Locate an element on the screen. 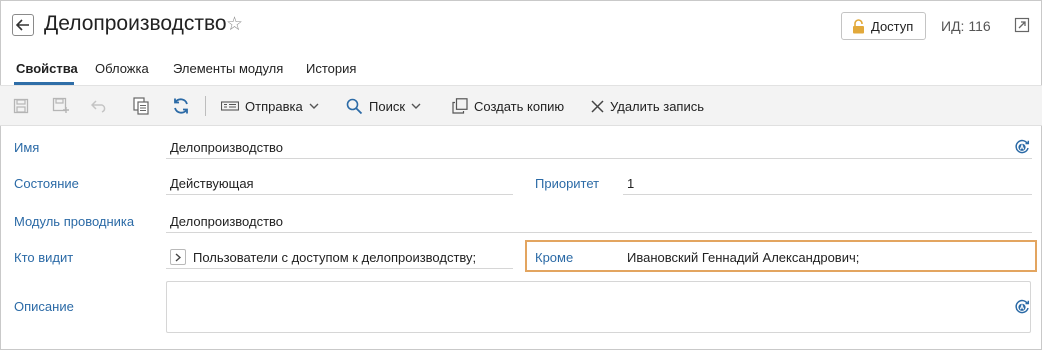 Image resolution: width=1042 pixels, height=350 pixels. send-icon is located at coordinates (230, 106).